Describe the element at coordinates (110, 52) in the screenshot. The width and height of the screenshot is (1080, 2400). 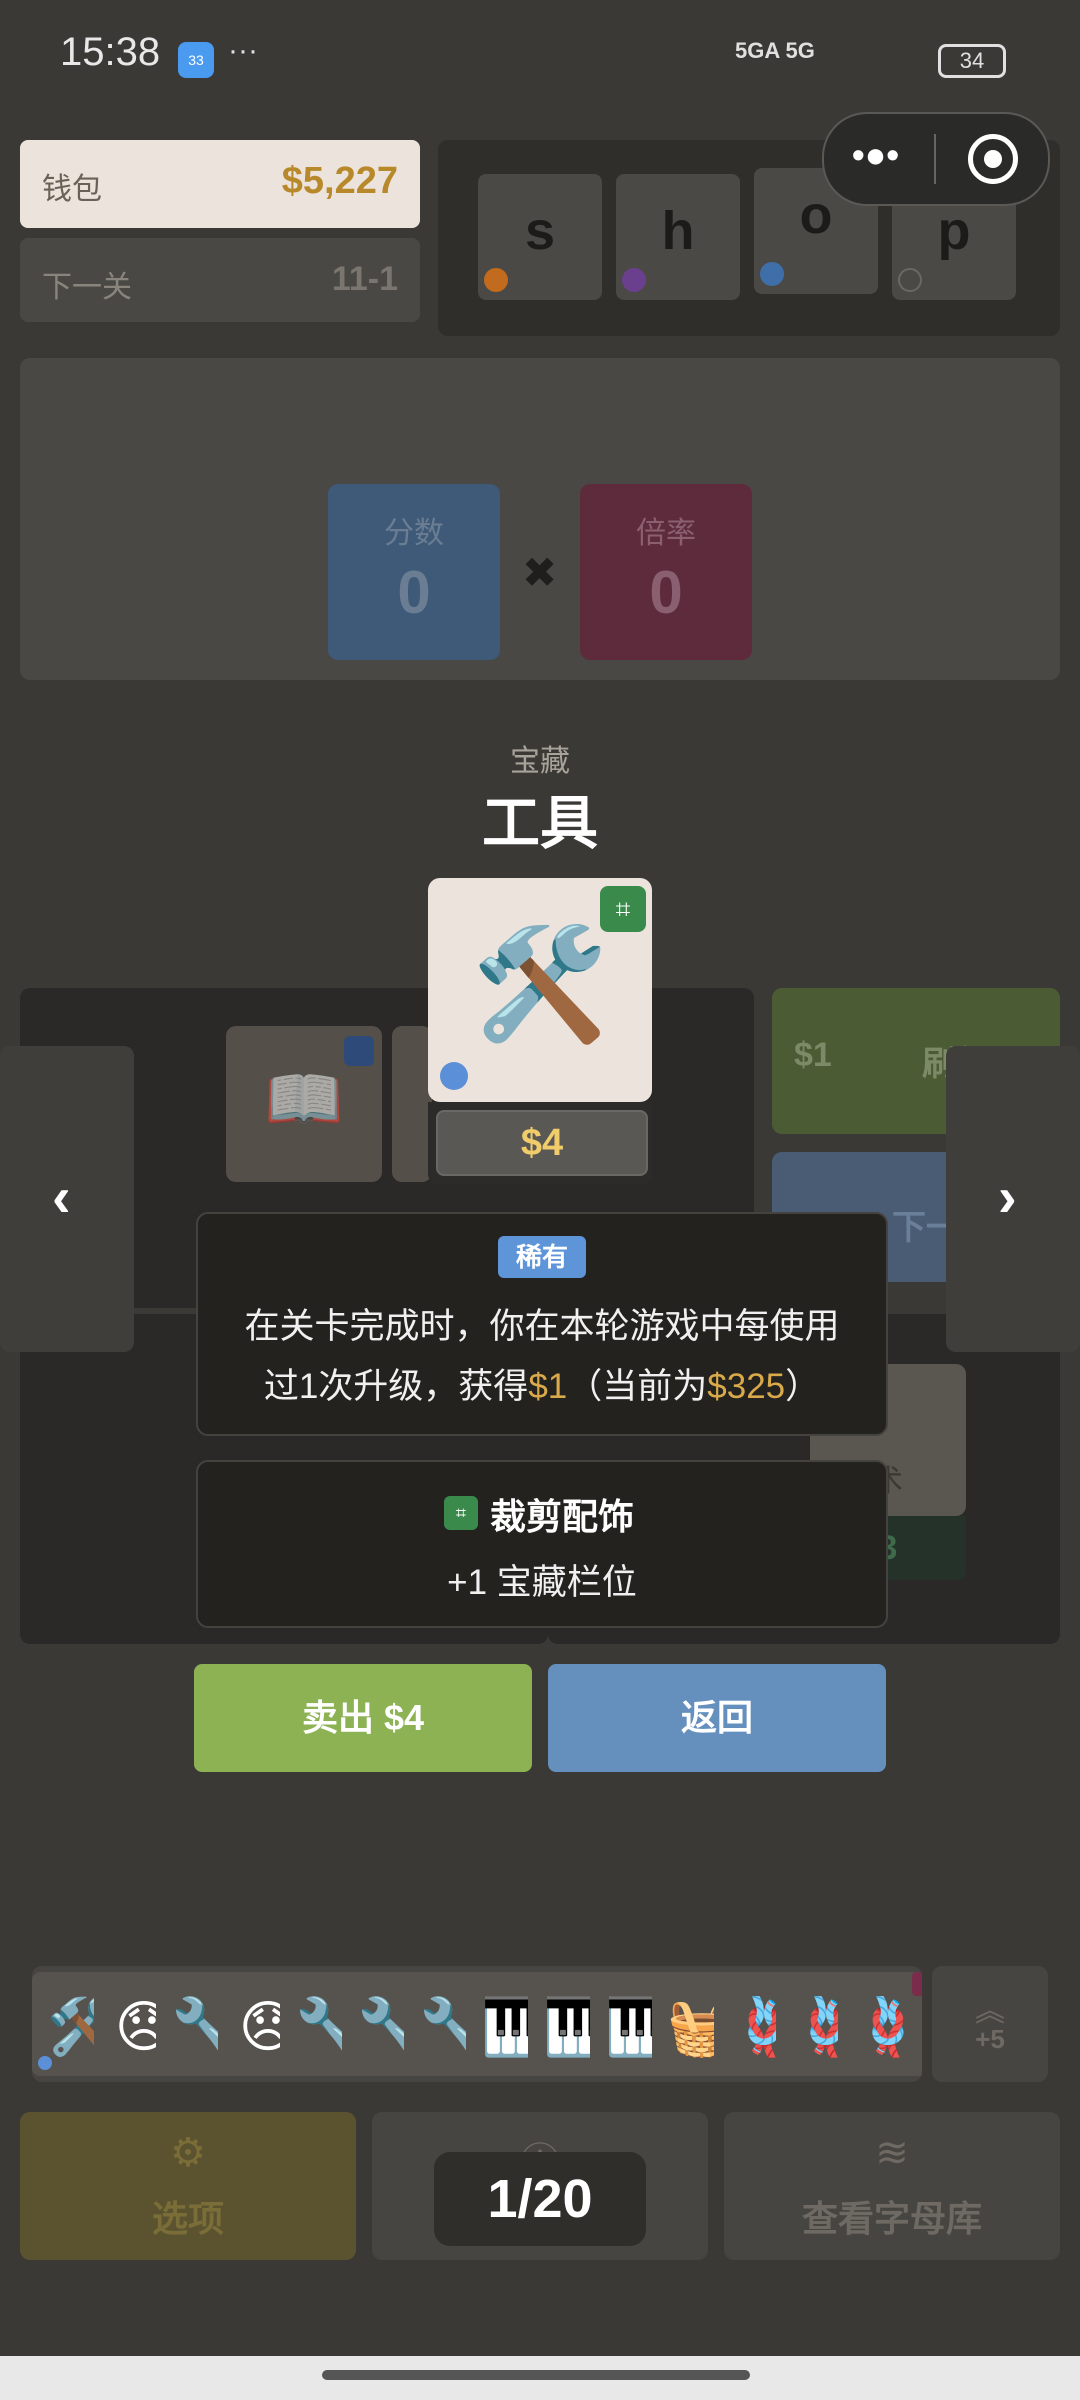
I see `status-time: 15:38` at that location.